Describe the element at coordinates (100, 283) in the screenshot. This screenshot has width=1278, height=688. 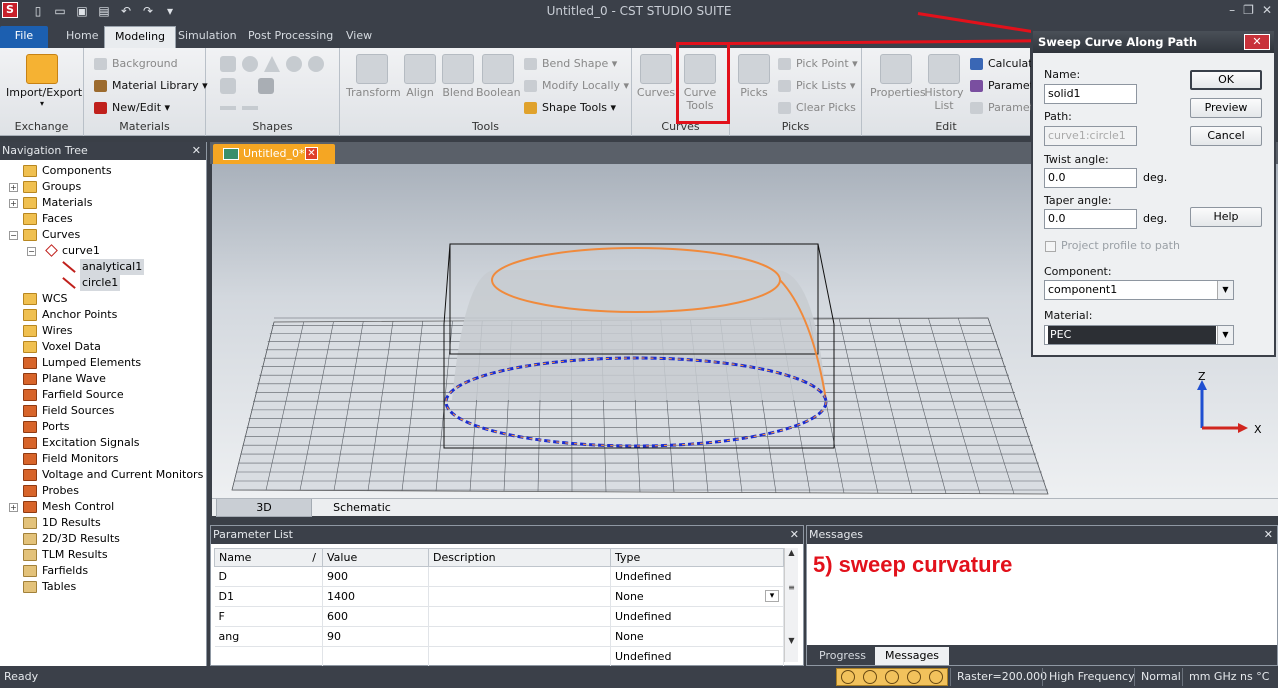
I see `tree-item-circle1: circle1` at that location.